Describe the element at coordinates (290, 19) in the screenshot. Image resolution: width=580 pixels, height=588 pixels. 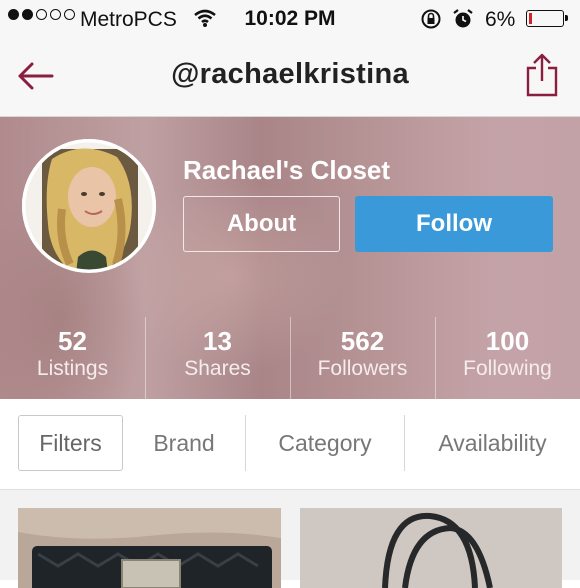
I see `status-bar: MetroPCS 10:02 PM 6%` at that location.